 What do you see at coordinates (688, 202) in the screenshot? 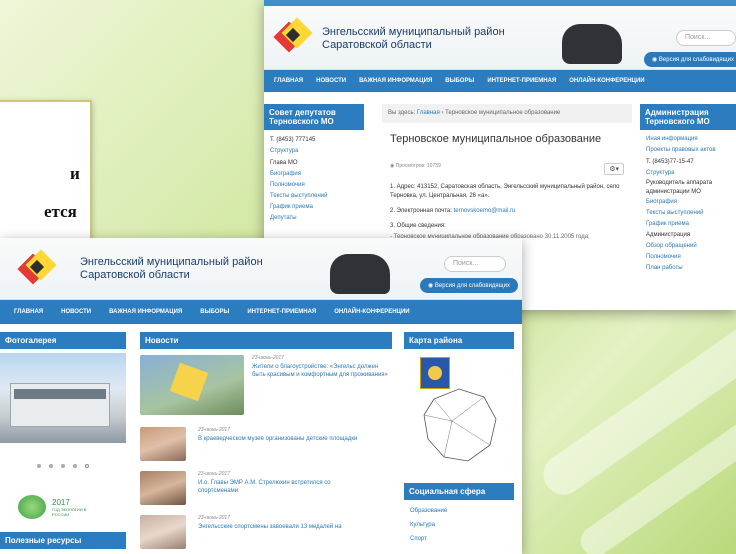
I see `right-sidebar-item: Биография` at bounding box center [688, 202].